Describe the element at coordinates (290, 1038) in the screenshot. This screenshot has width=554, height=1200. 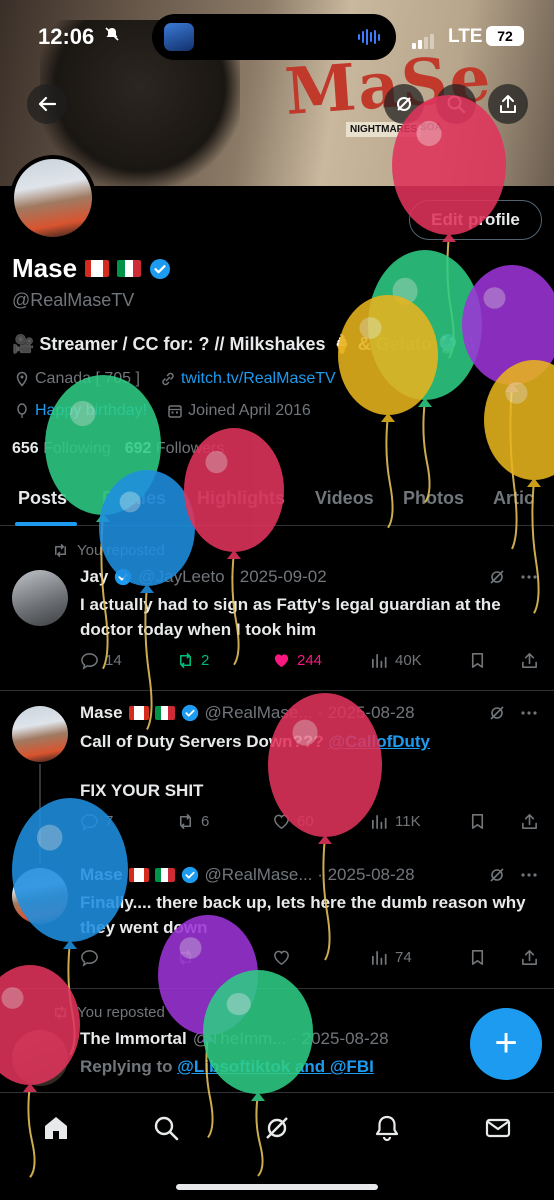
I see `post-meta: @TheImm... · 2025-08-28` at that location.